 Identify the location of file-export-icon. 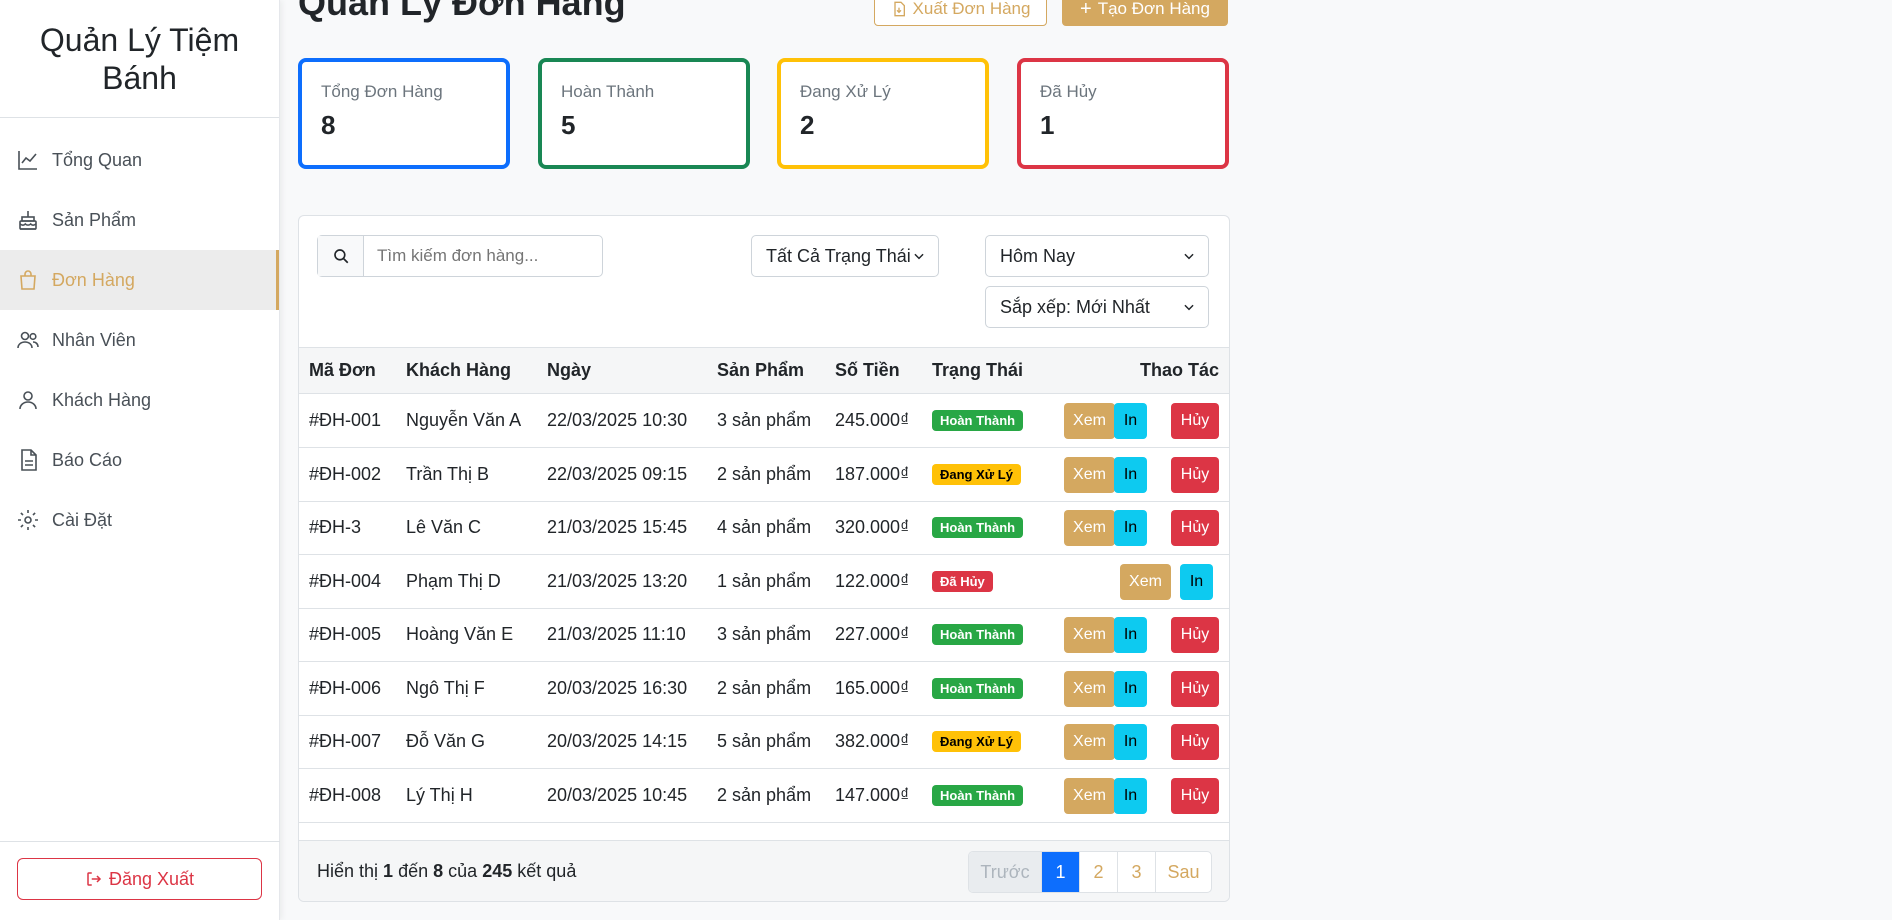
(899, 9).